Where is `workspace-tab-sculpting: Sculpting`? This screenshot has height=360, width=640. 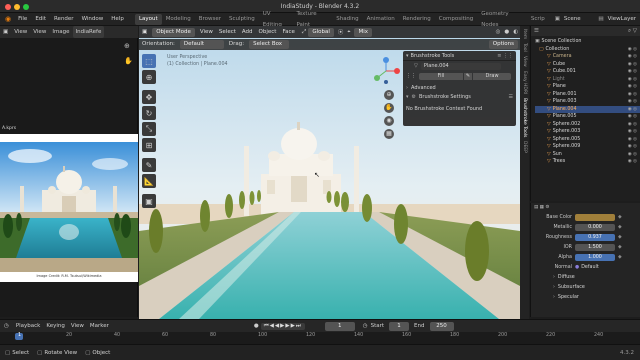
workspace-tab-sculpting: Sculpting is located at coordinates (242, 19).